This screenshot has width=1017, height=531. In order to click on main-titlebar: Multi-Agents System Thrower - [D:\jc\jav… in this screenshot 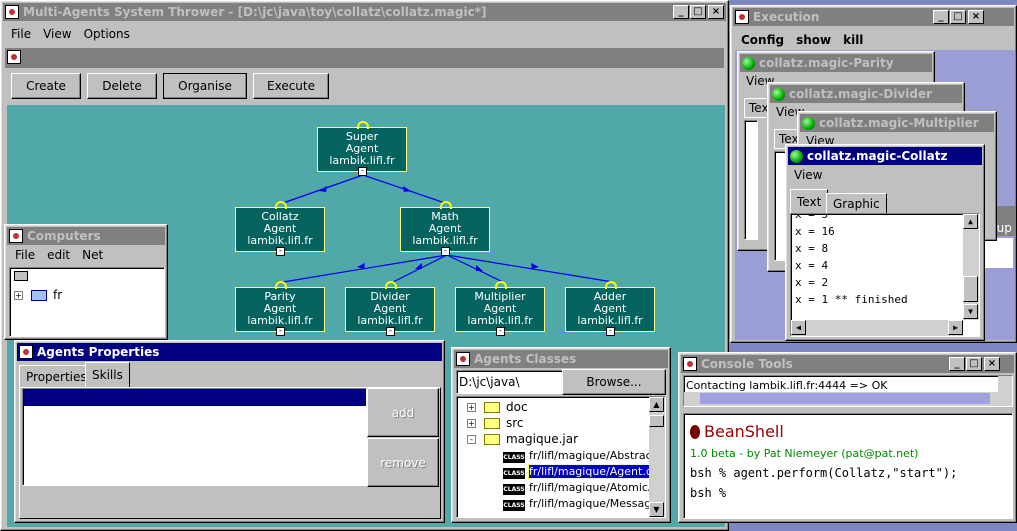, I will do `click(364, 12)`.